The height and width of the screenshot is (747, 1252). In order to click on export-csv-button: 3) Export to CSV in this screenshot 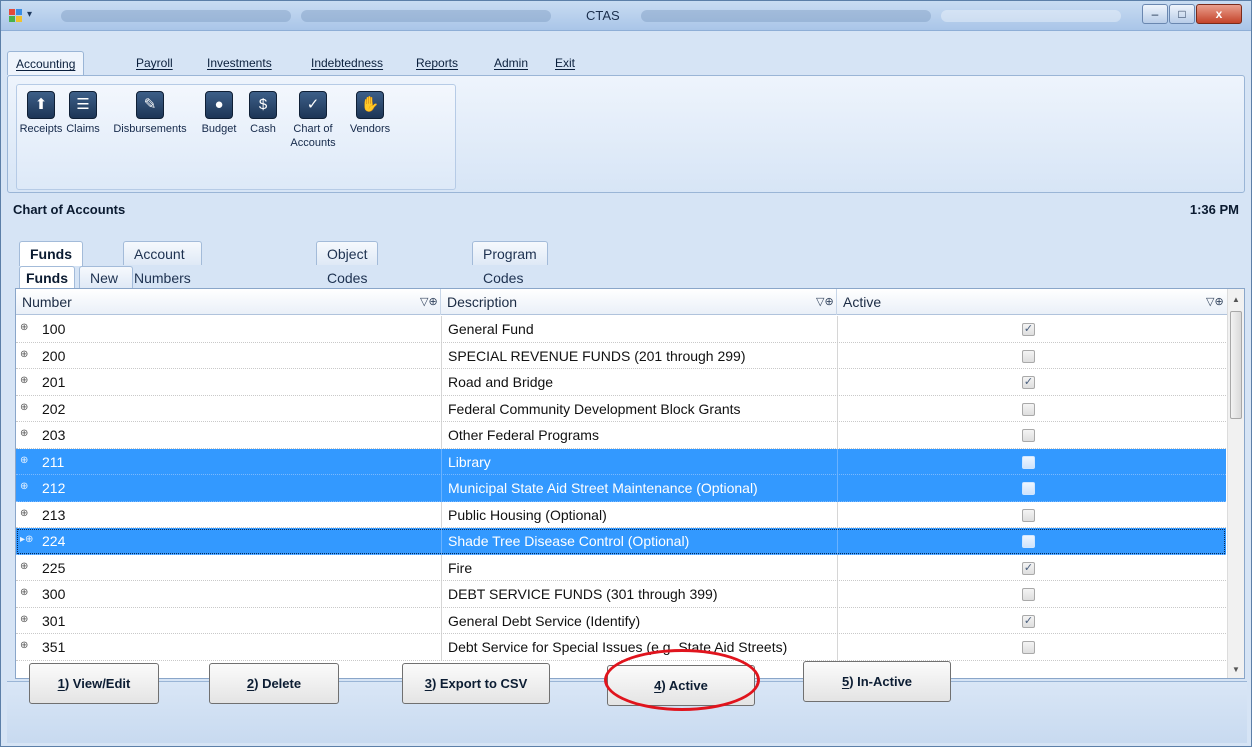, I will do `click(476, 683)`.